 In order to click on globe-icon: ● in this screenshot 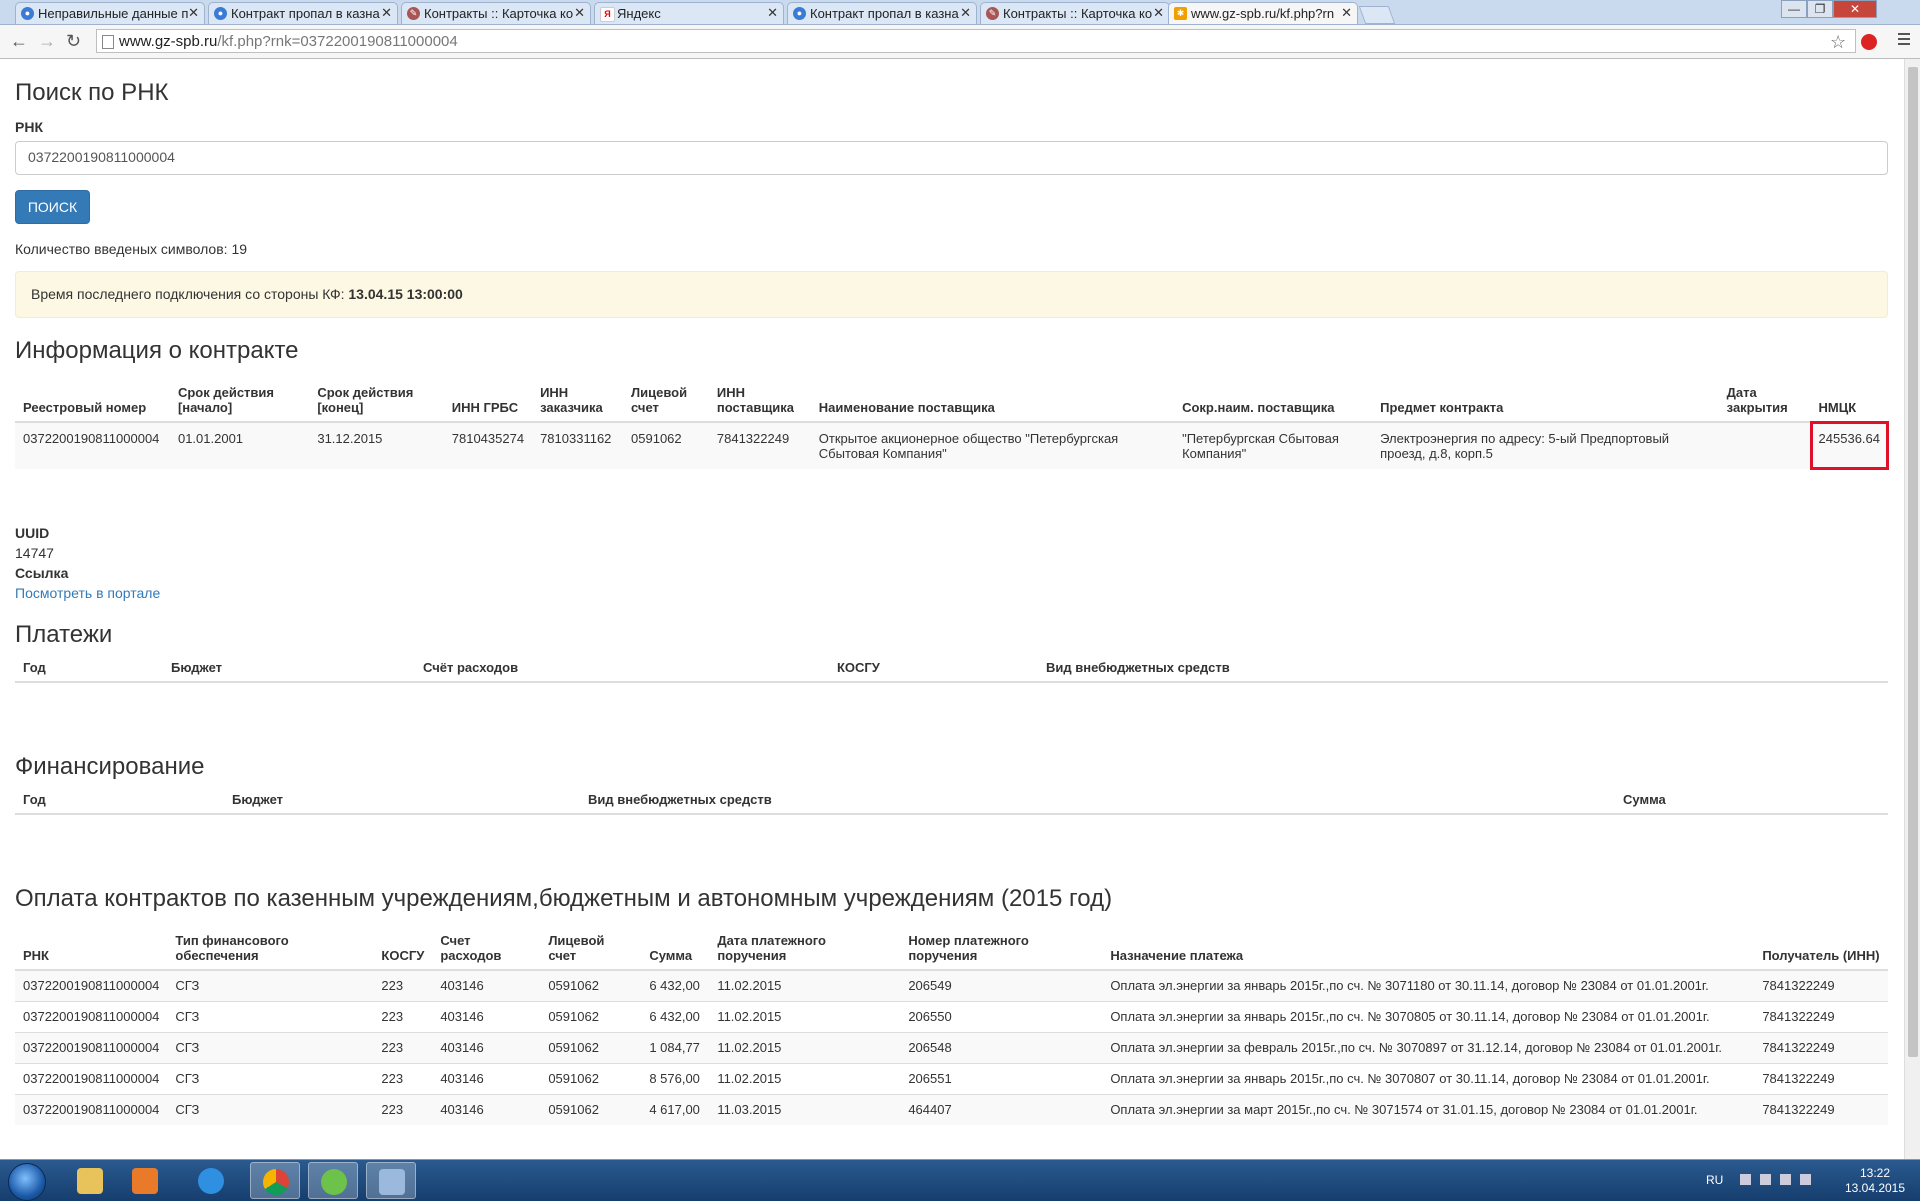, I will do `click(27, 13)`.